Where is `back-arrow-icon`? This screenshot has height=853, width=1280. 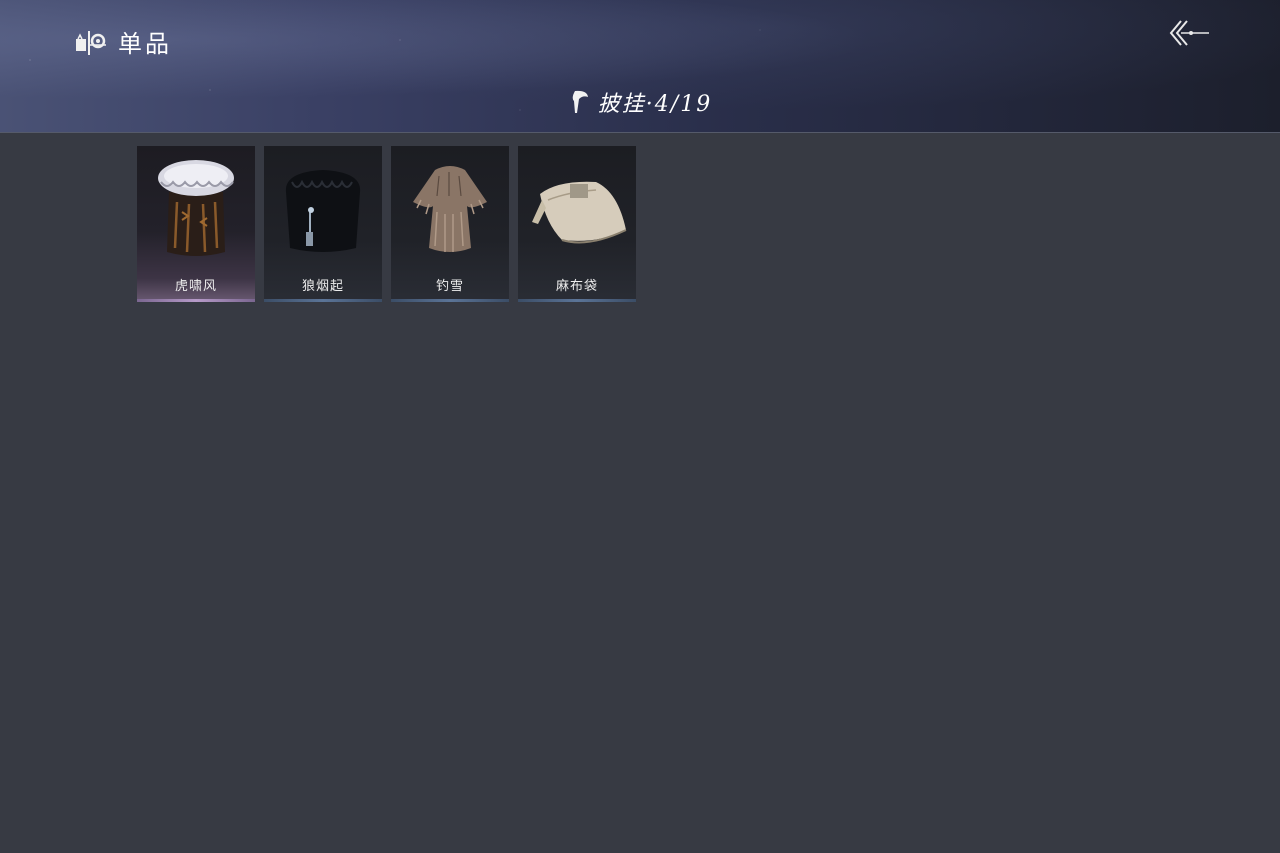 back-arrow-icon is located at coordinates (1189, 35).